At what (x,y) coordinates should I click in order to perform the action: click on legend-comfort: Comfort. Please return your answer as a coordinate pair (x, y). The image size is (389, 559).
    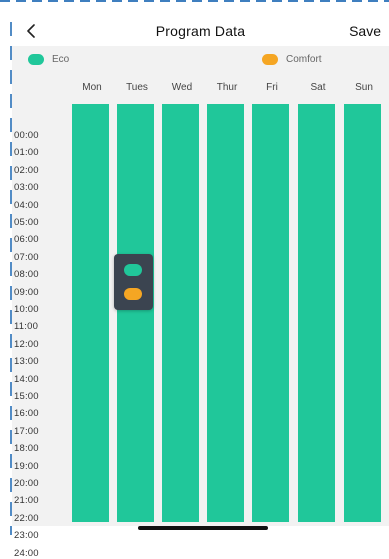
    Looking at the image, I should click on (292, 59).